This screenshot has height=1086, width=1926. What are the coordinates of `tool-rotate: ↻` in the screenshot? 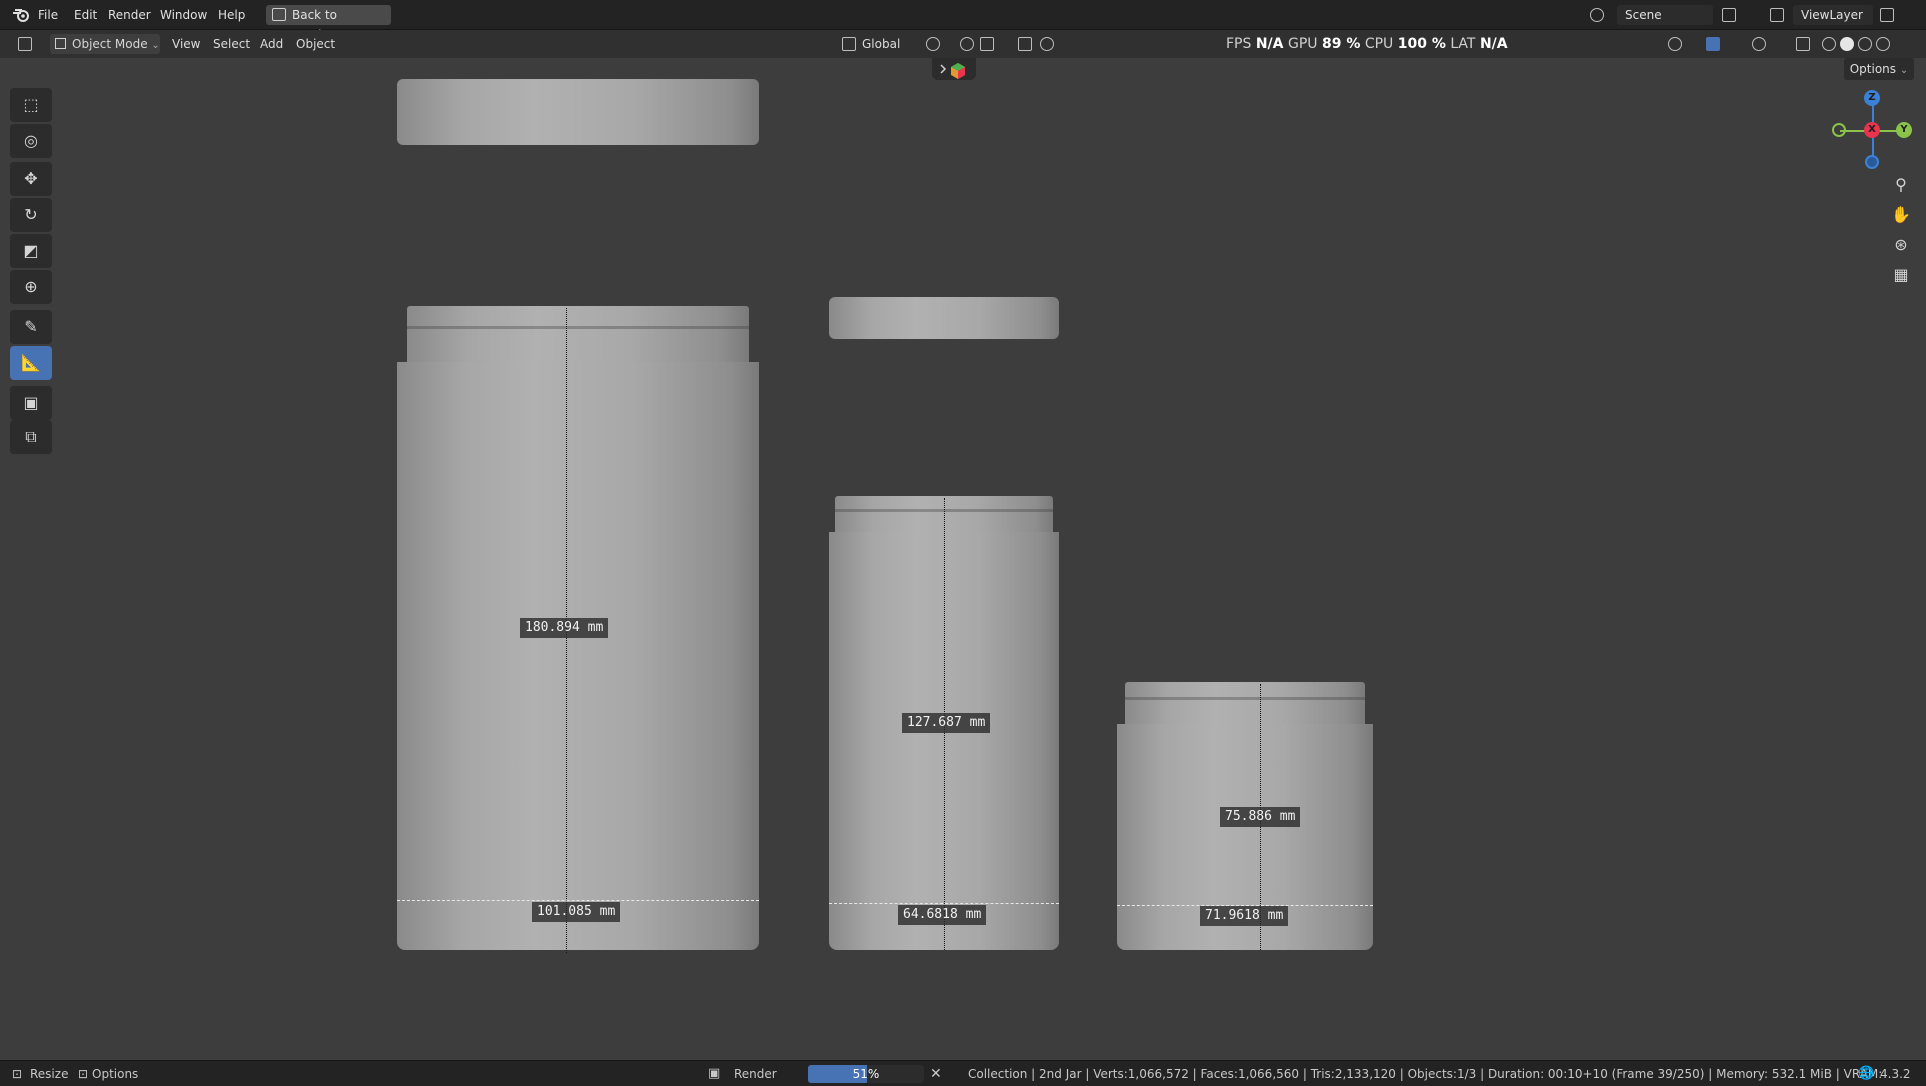 It's located at (31, 215).